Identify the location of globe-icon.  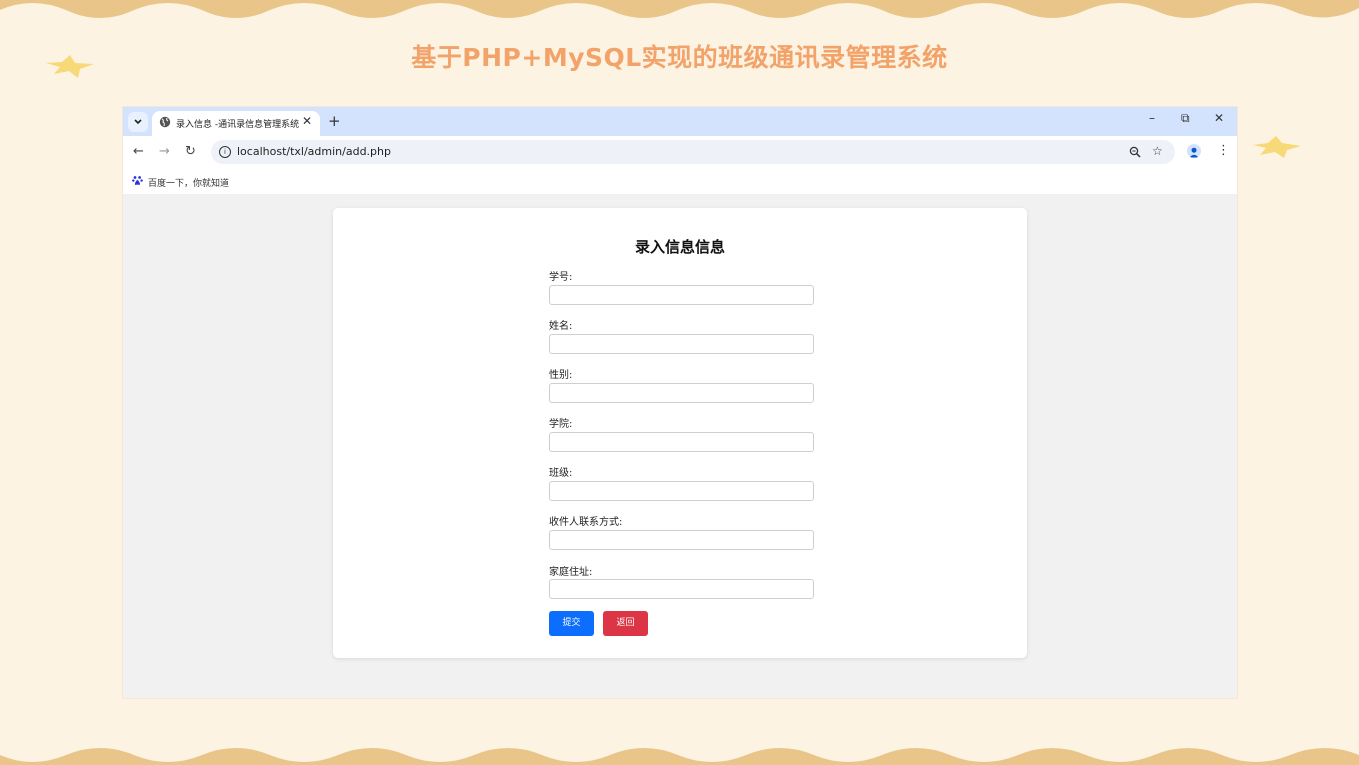
(165, 122).